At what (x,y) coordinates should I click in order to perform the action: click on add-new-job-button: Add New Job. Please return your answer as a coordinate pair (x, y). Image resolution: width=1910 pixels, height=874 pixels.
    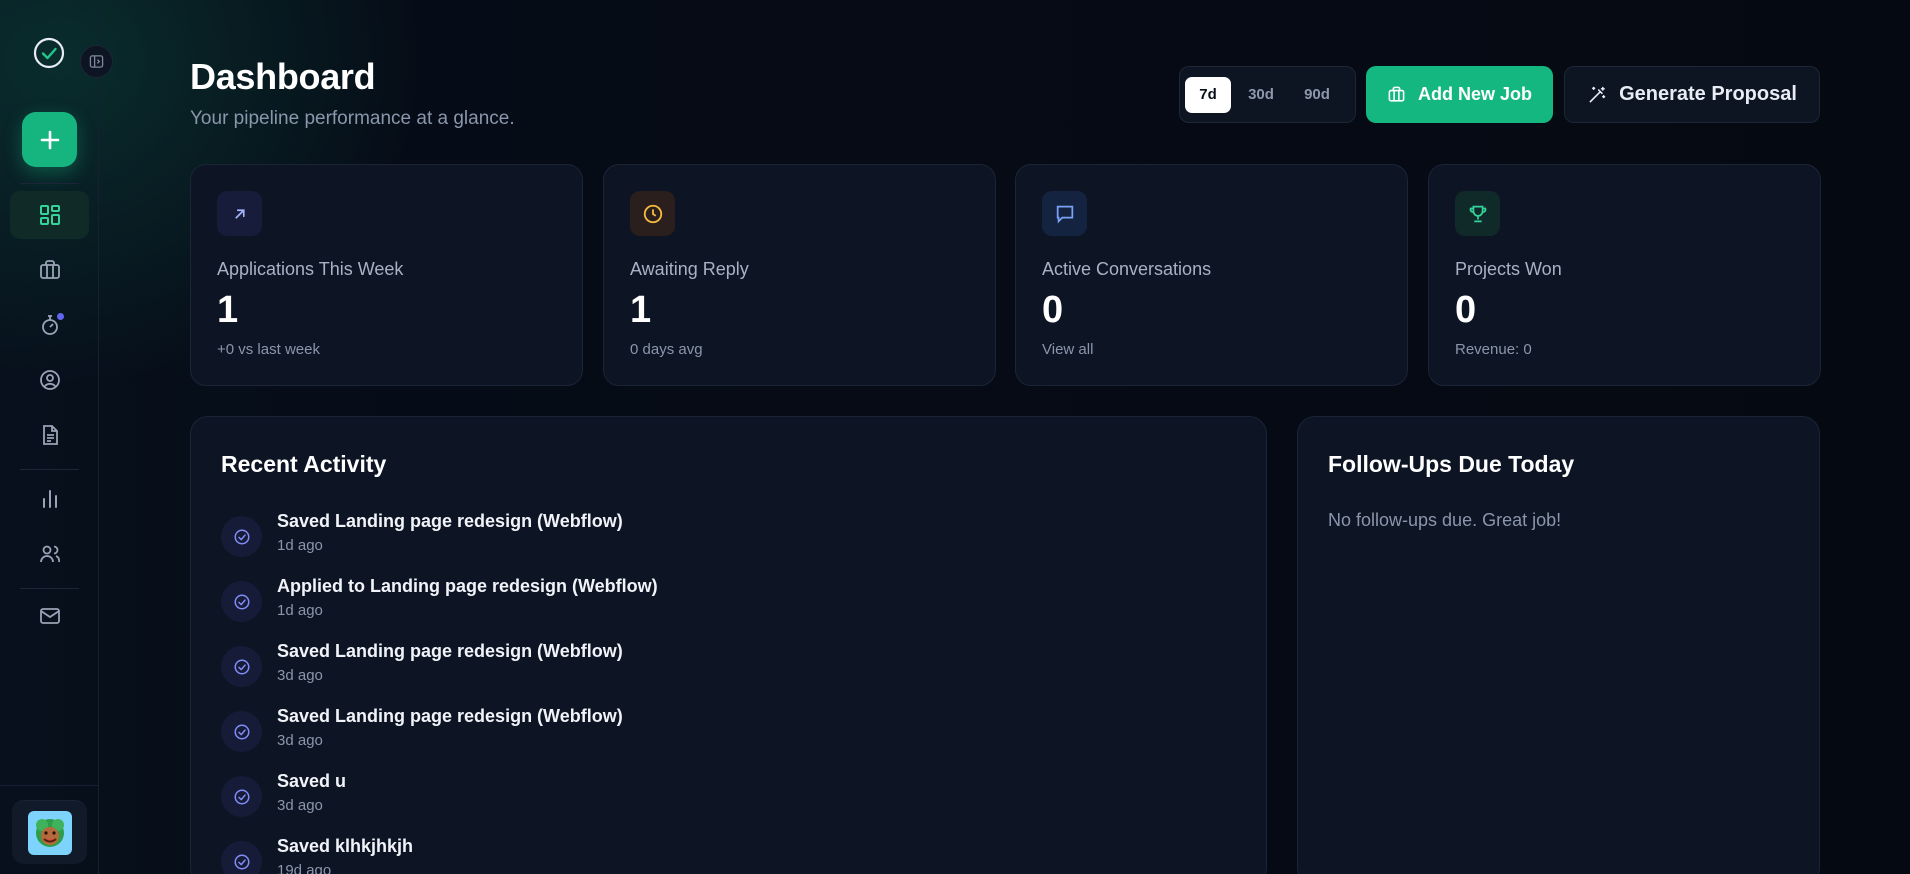
    Looking at the image, I should click on (1459, 94).